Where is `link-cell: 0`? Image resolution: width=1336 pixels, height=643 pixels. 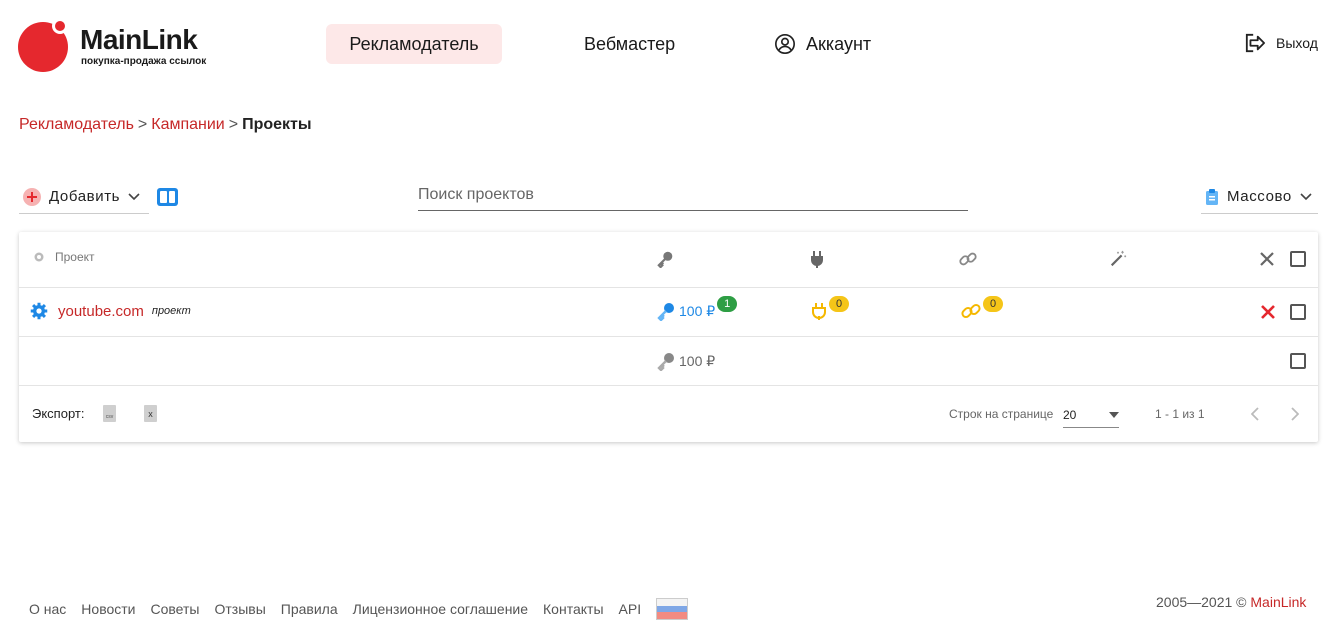
link-cell: 0 is located at coordinates (982, 308).